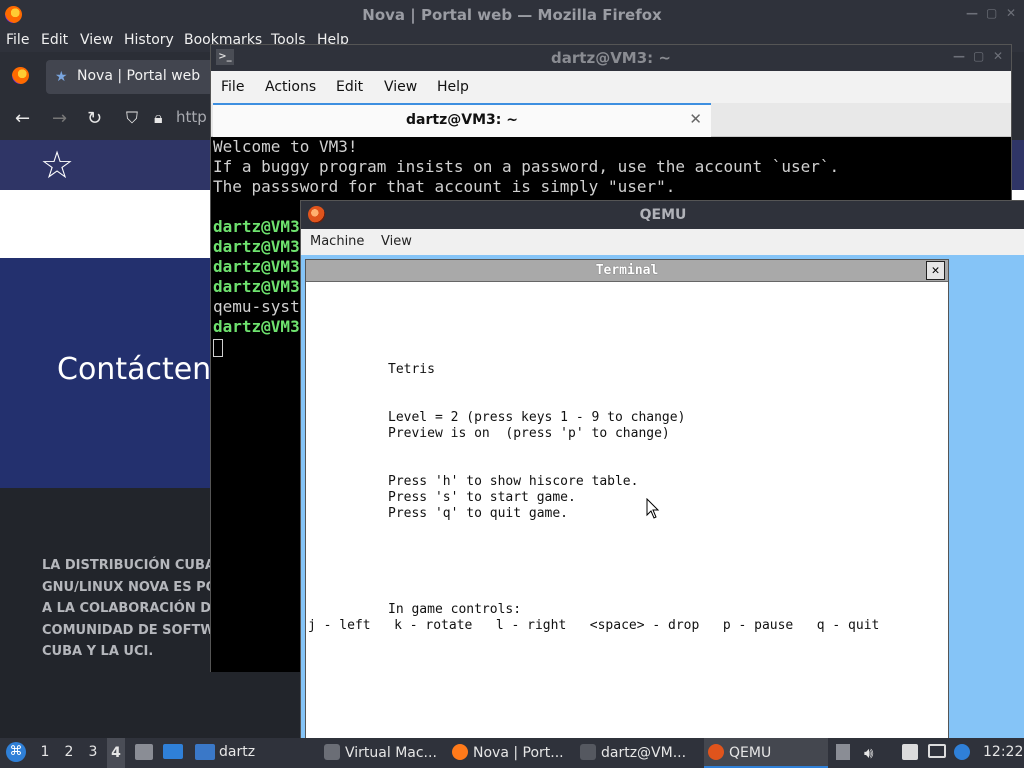 Image resolution: width=1024 pixels, height=768 pixels. What do you see at coordinates (868, 753) in the screenshot?
I see `volume-icon: 🔊︎` at bounding box center [868, 753].